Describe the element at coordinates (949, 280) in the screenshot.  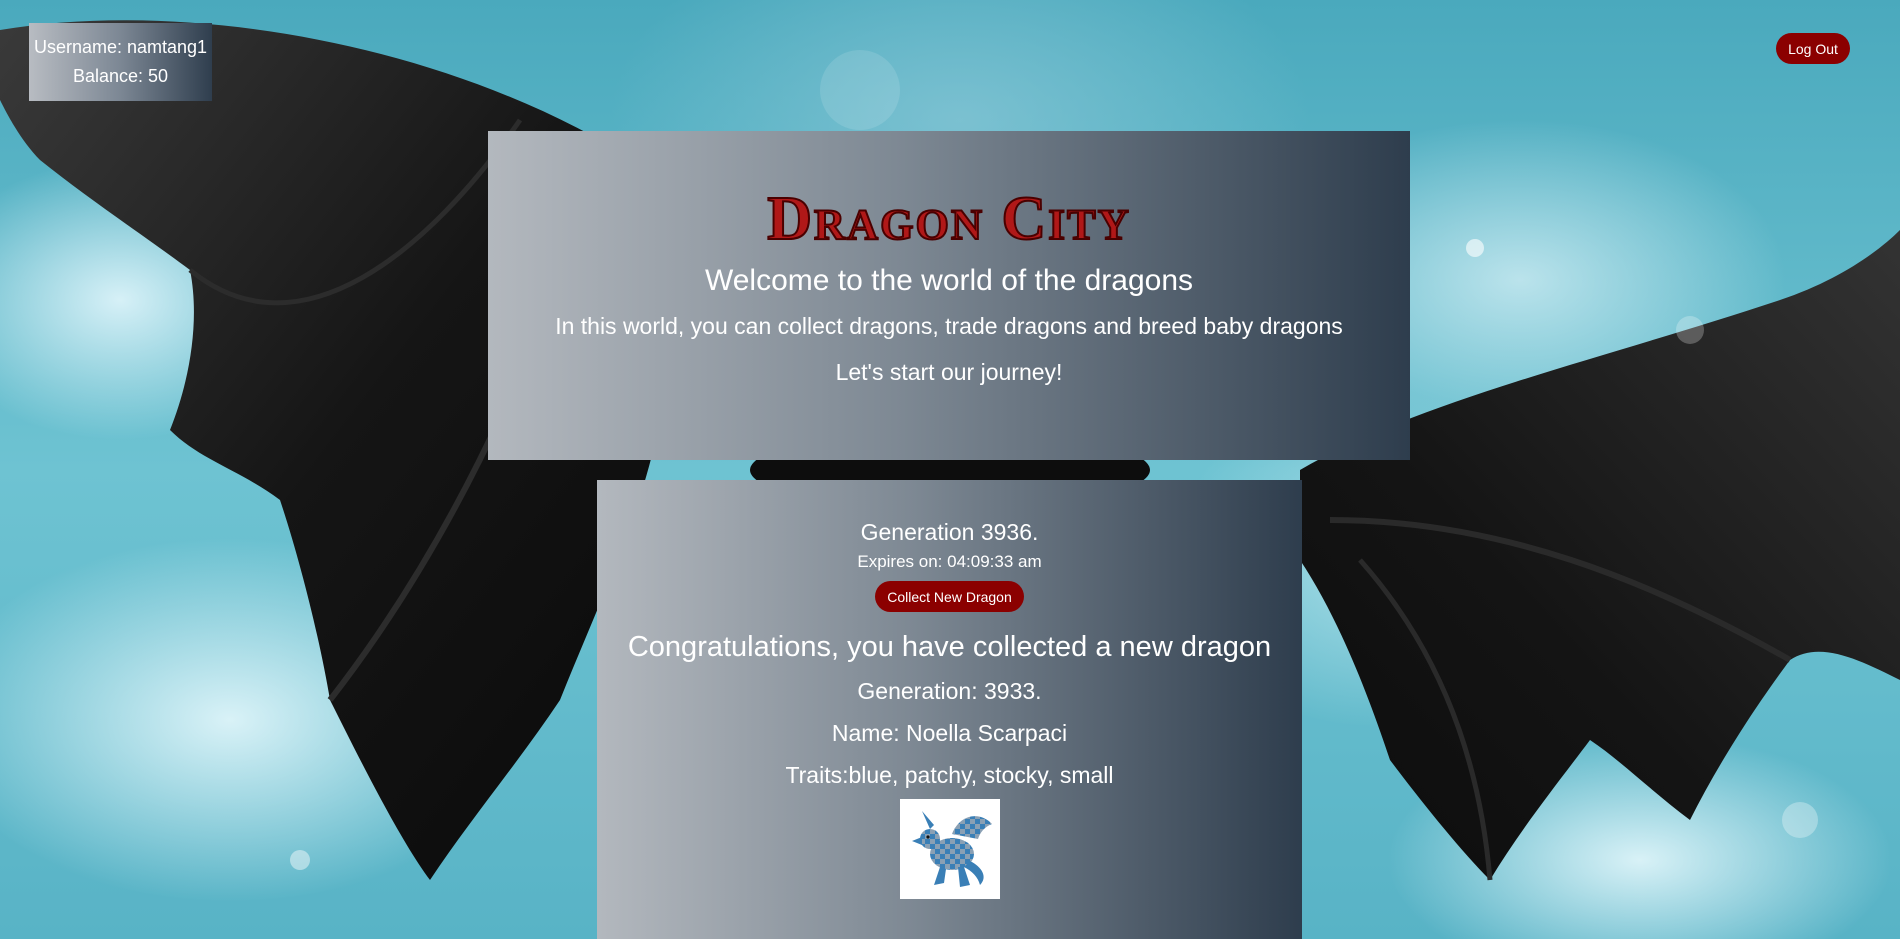
I see `welcome-heading: Welcome to the world of the dragons` at that location.